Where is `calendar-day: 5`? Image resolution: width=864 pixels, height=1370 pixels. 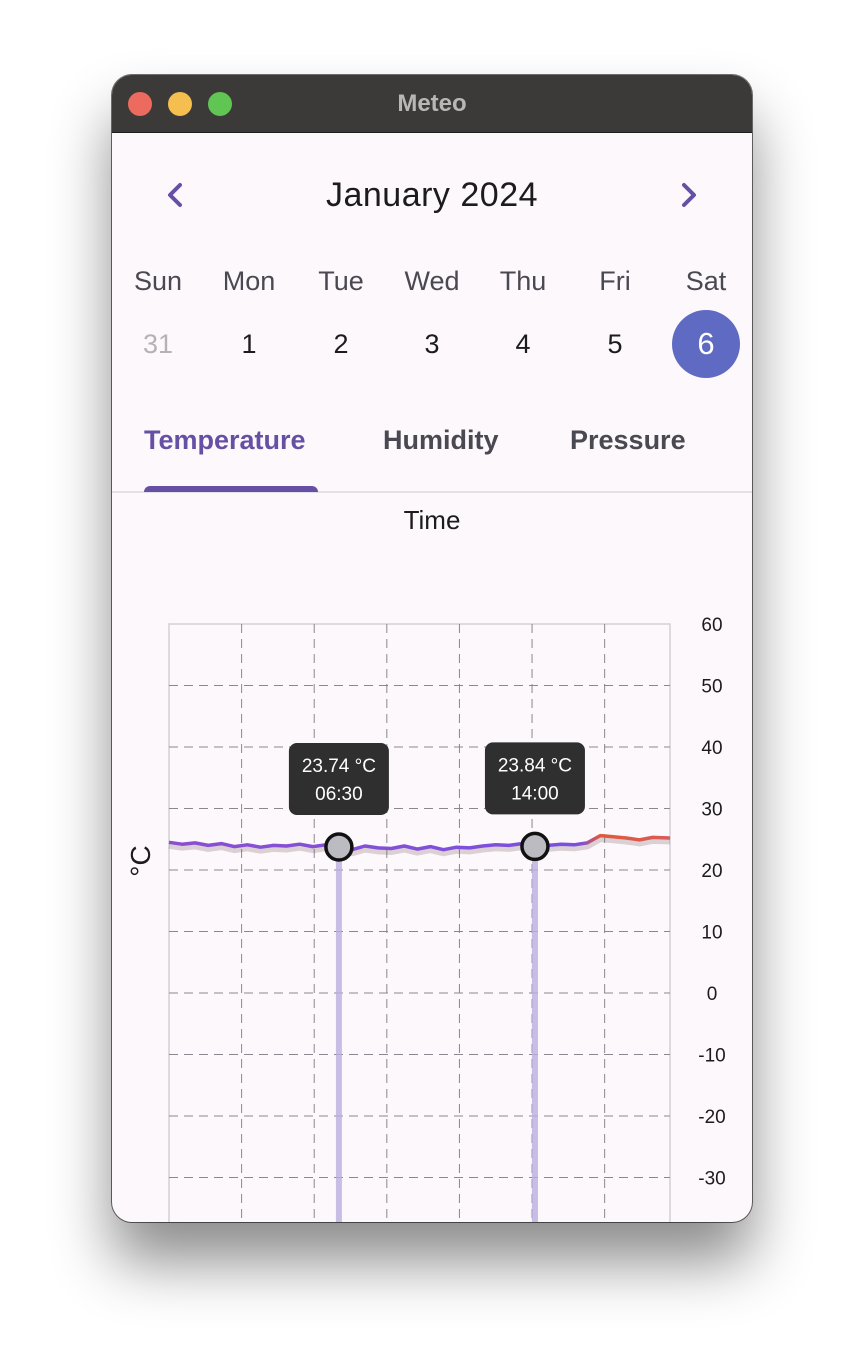 calendar-day: 5 is located at coordinates (615, 344).